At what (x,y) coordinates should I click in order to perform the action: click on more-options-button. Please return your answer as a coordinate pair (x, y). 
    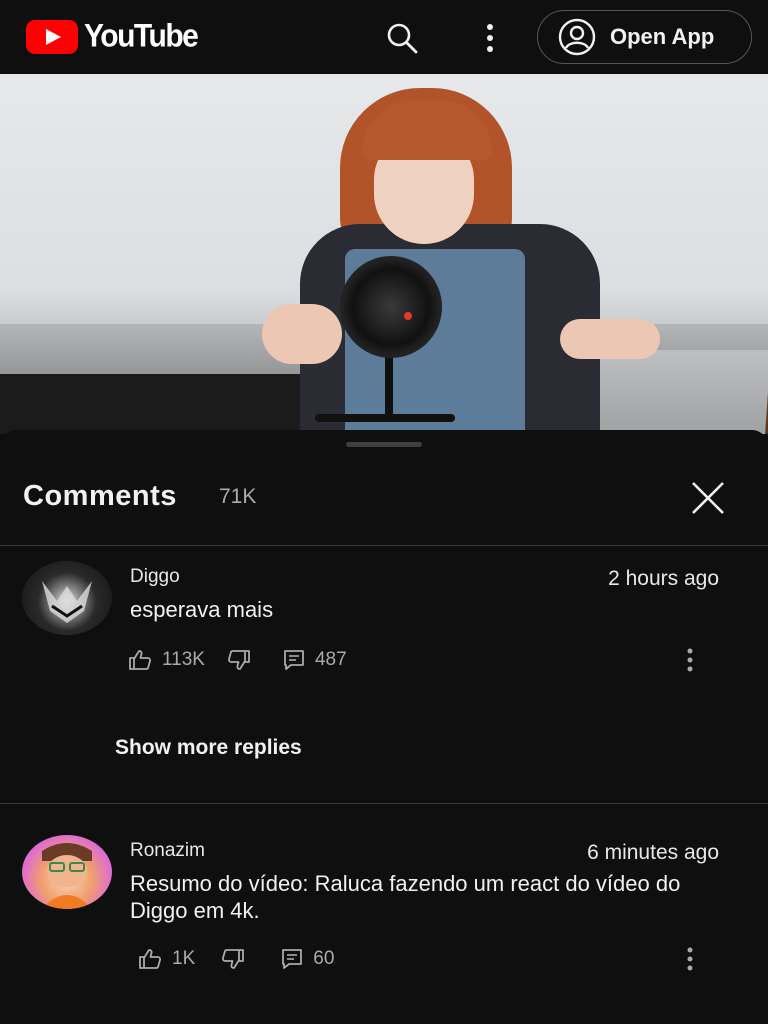
    Looking at the image, I should click on (490, 38).